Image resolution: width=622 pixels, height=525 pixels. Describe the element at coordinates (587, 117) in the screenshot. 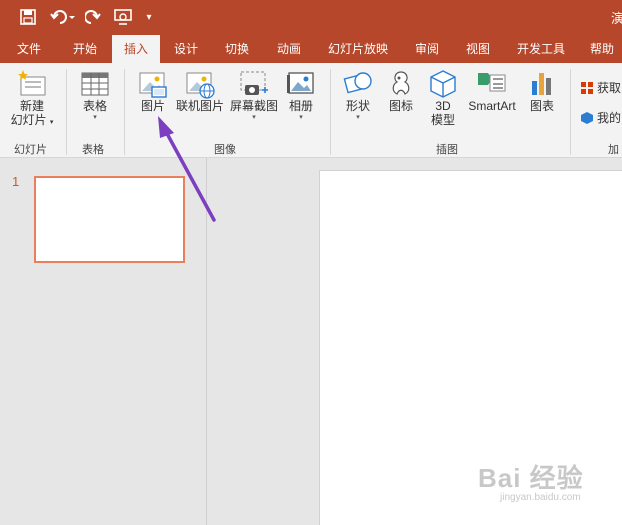

I see `my-addins-icon` at that location.